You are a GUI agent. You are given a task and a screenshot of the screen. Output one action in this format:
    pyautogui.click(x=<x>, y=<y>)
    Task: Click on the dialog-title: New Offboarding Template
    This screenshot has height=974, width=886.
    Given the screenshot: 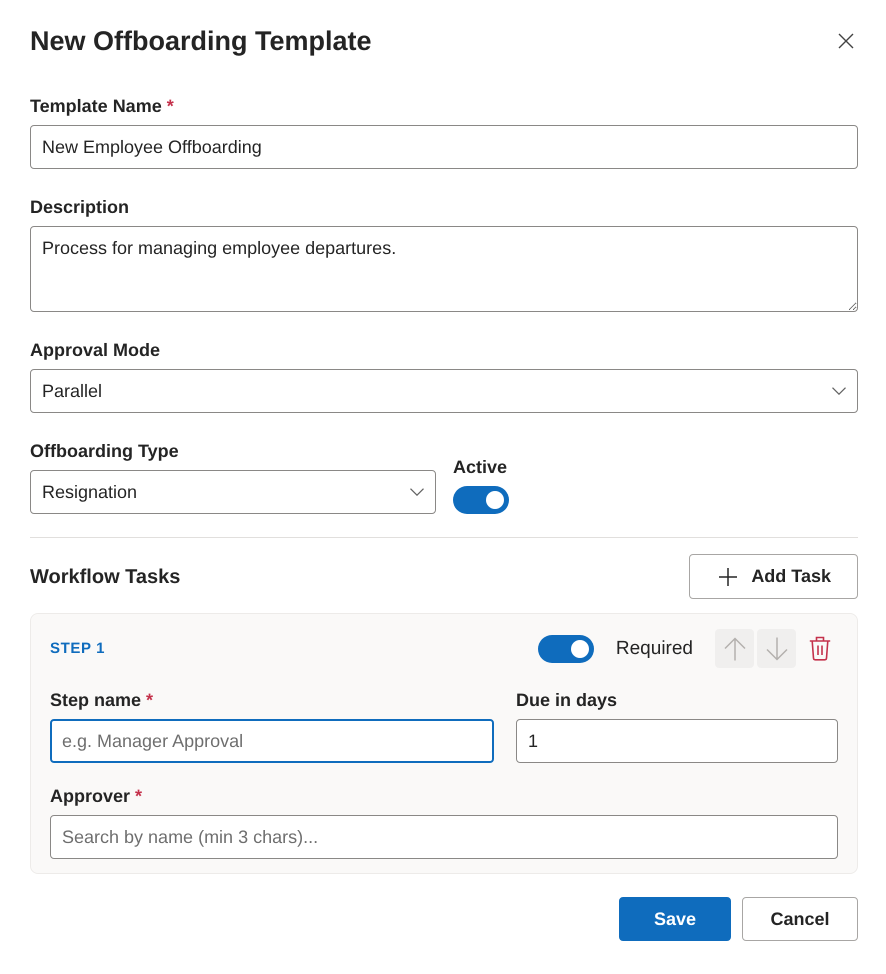 What is the action you would take?
    pyautogui.click(x=201, y=41)
    